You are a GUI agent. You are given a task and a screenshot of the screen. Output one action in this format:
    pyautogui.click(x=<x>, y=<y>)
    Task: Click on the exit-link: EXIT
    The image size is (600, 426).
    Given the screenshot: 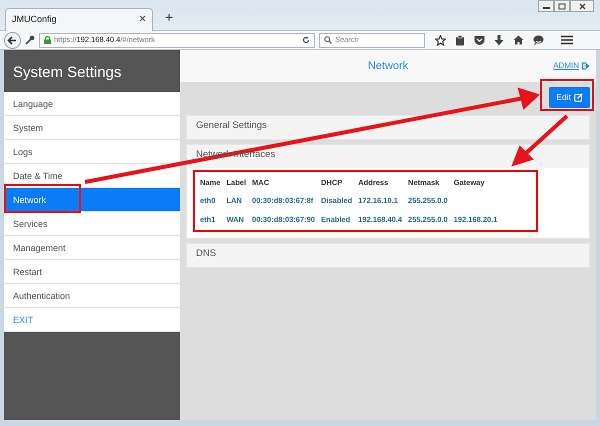 What is the action you would take?
    pyautogui.click(x=92, y=320)
    